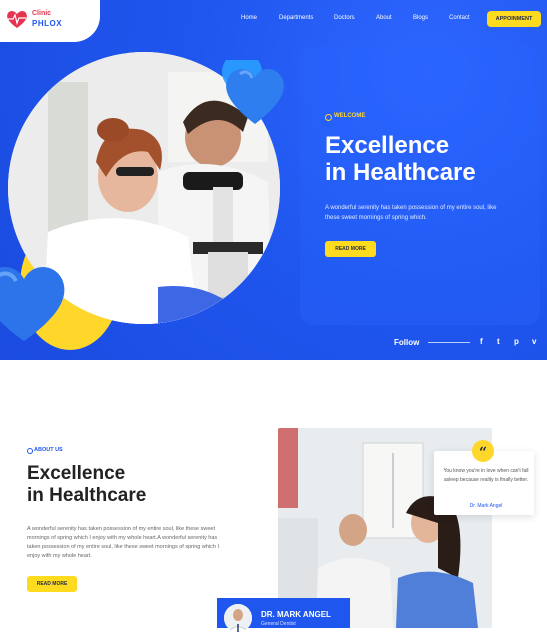  What do you see at coordinates (498, 341) in the screenshot?
I see `twitter-icon: t` at bounding box center [498, 341].